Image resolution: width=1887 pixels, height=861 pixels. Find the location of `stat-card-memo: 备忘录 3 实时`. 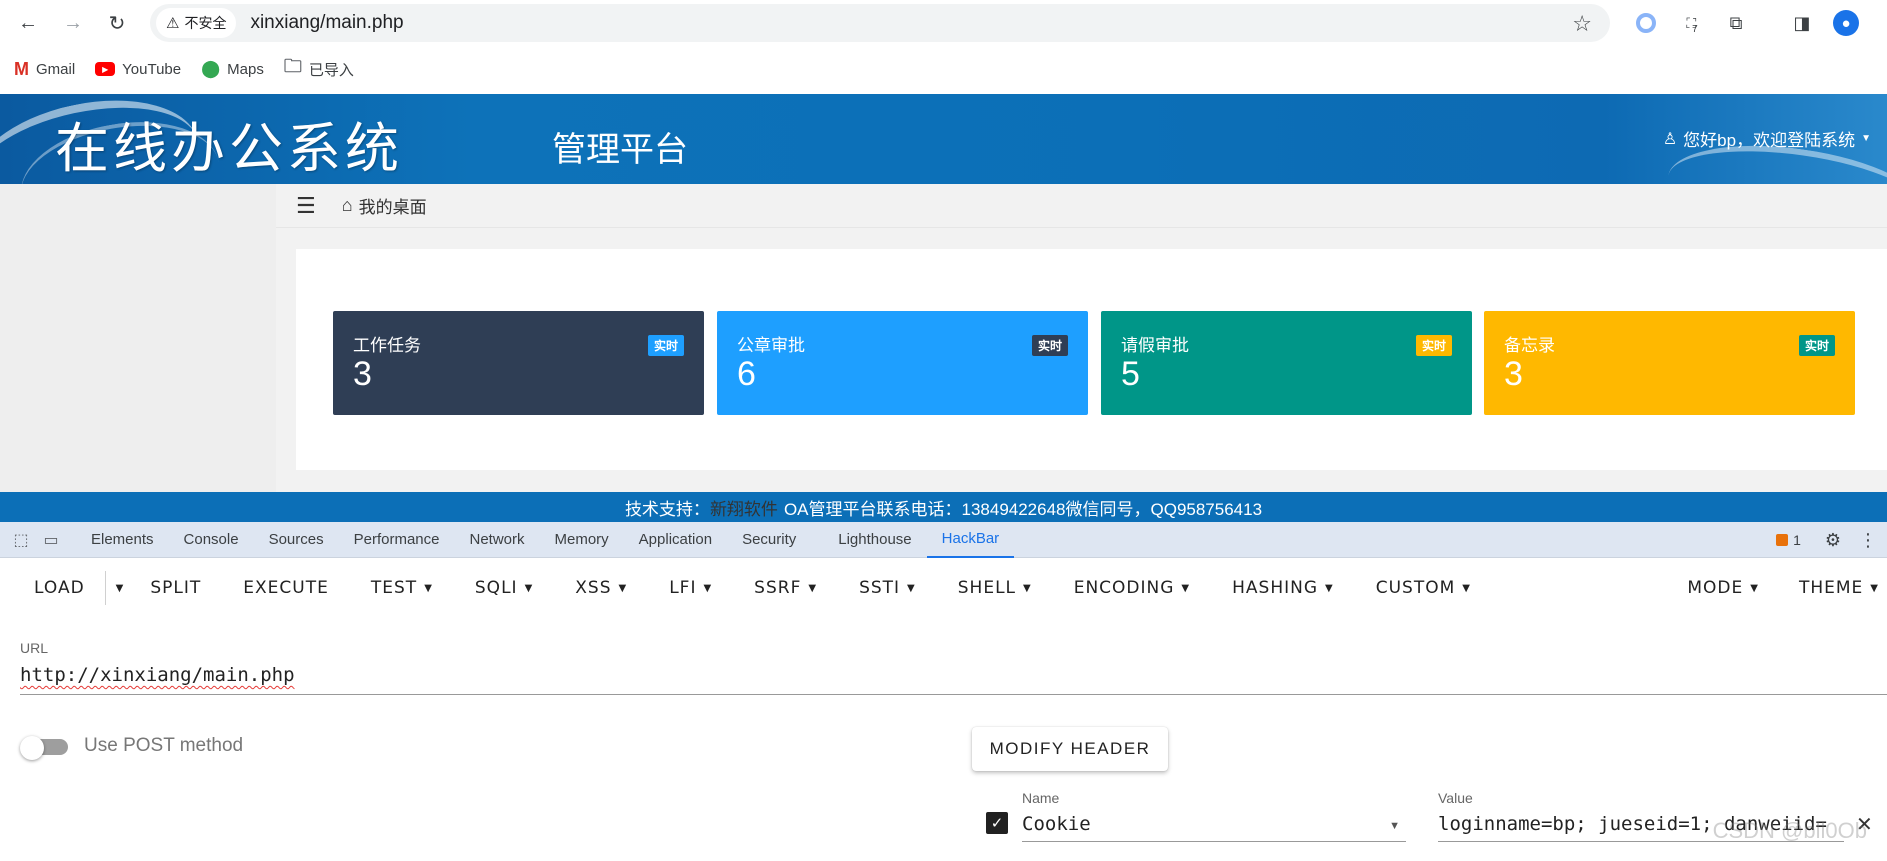

stat-card-memo: 备忘录 3 实时 is located at coordinates (1669, 363).